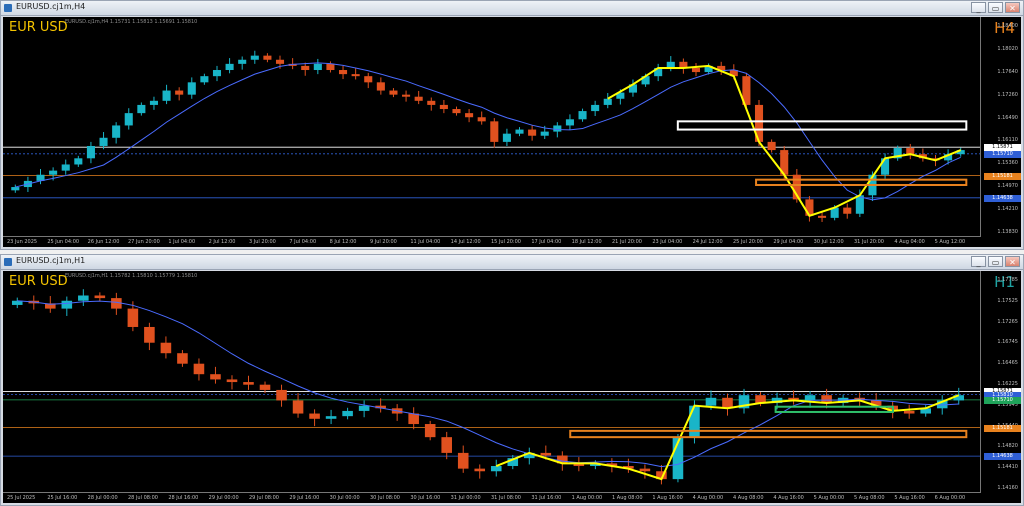 The height and width of the screenshot is (506, 1024). Describe the element at coordinates (8, 8) in the screenshot. I see `chart-window-icon` at that location.